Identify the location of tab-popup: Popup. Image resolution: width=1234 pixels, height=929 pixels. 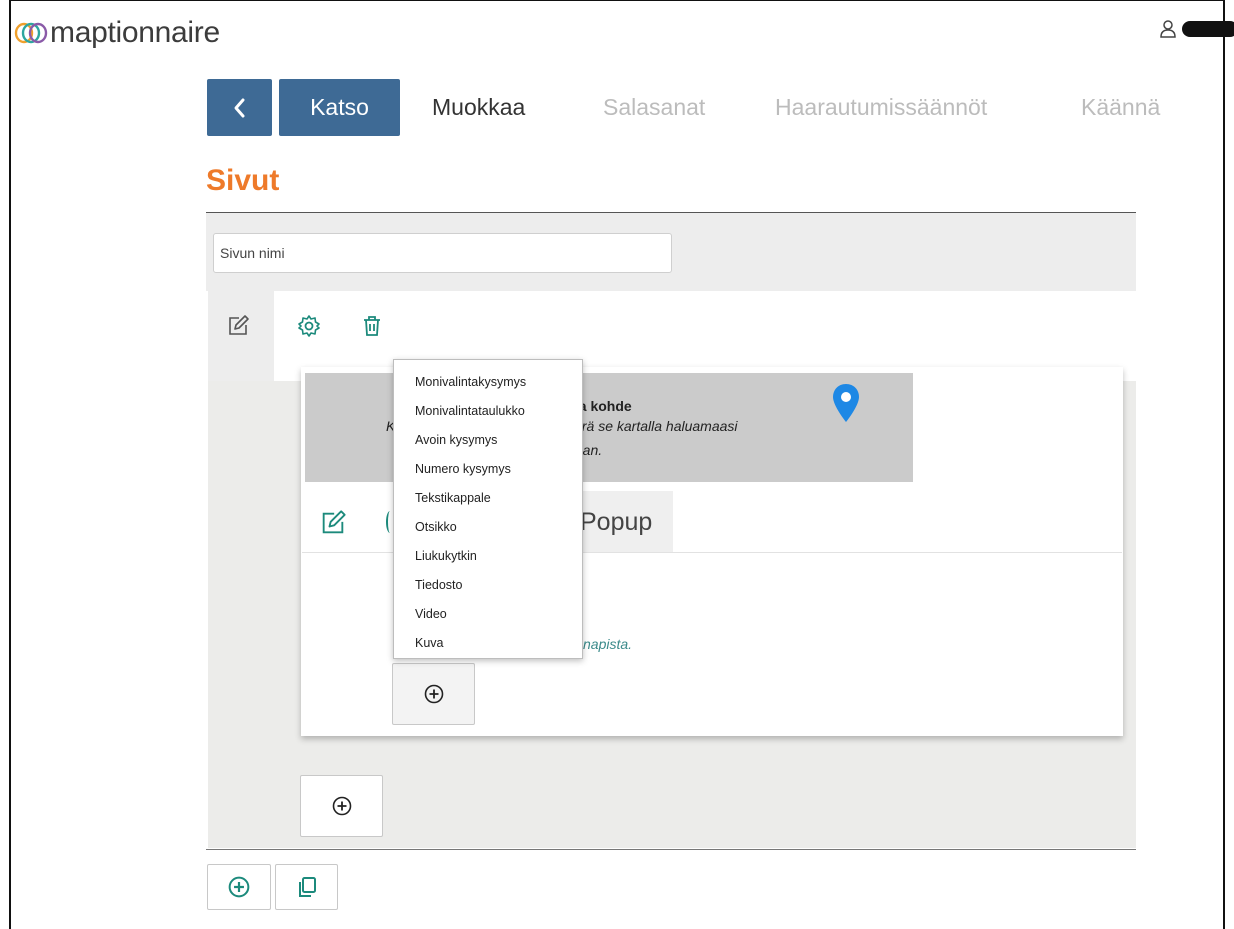
(622, 522).